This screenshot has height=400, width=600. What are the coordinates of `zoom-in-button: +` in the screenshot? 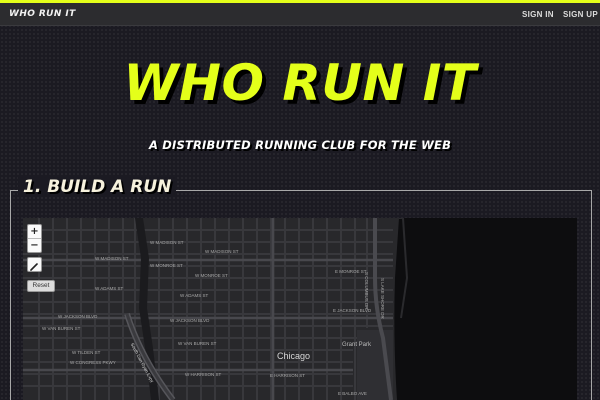 It's located at (34, 232).